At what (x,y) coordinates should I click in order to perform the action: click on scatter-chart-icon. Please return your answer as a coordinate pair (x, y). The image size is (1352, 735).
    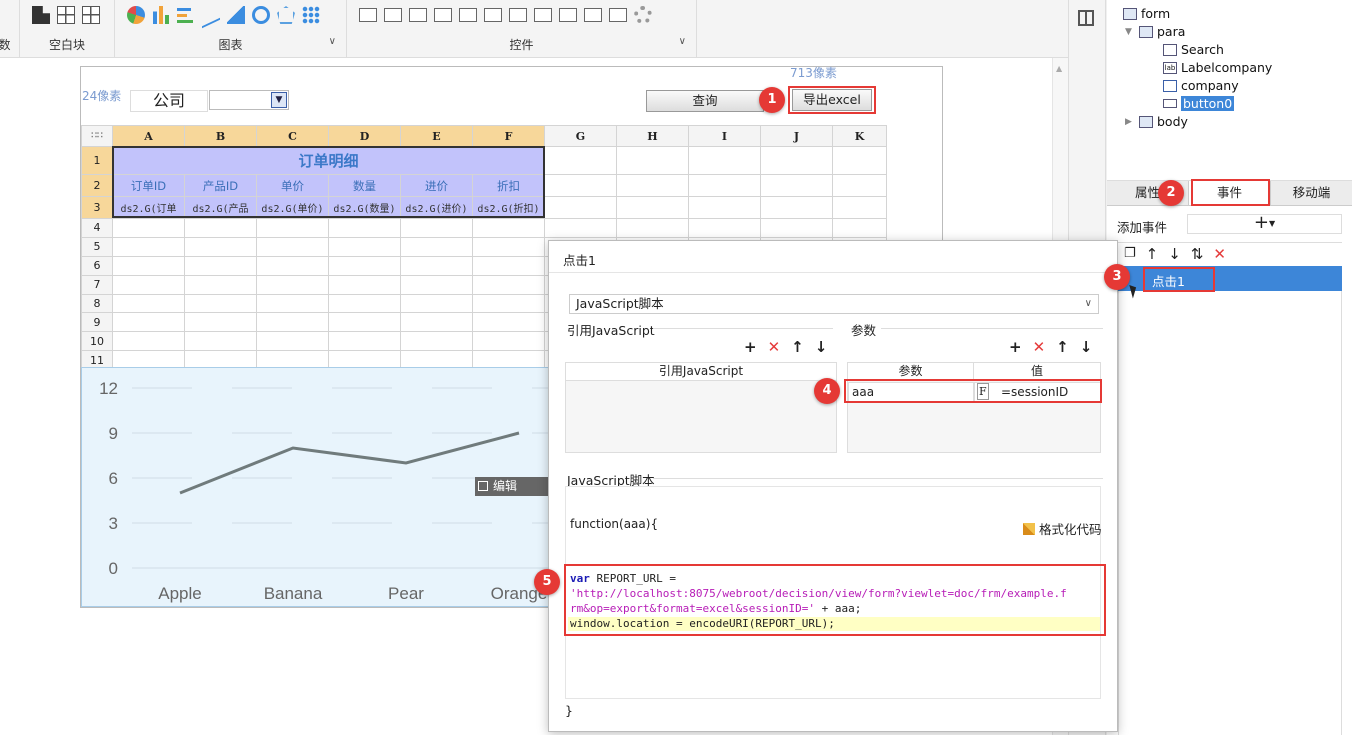
    Looking at the image, I should click on (311, 15).